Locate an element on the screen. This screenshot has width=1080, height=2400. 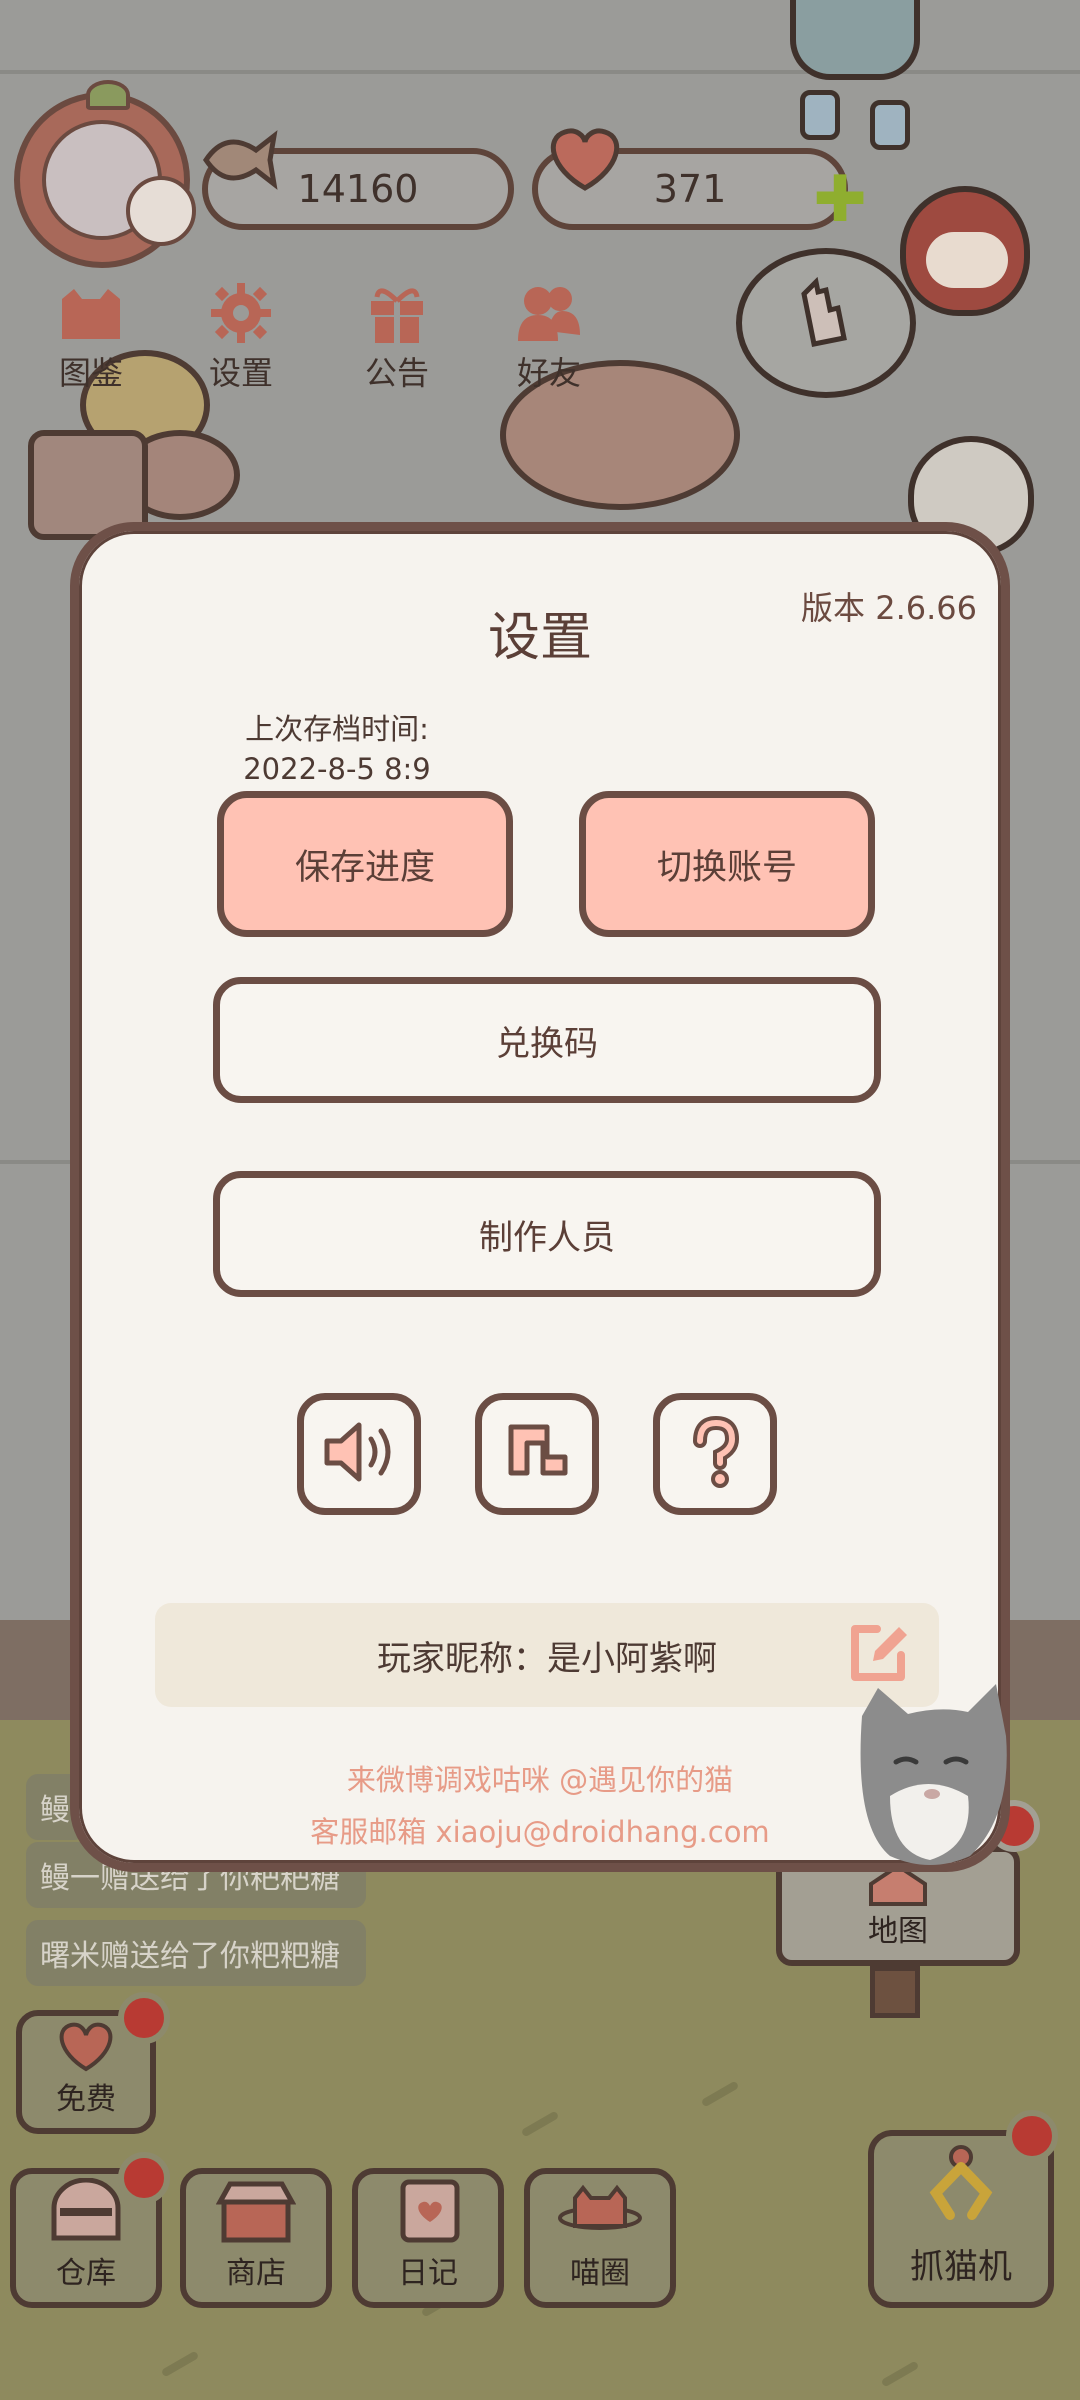
speech-bubble is located at coordinates (826, 323).